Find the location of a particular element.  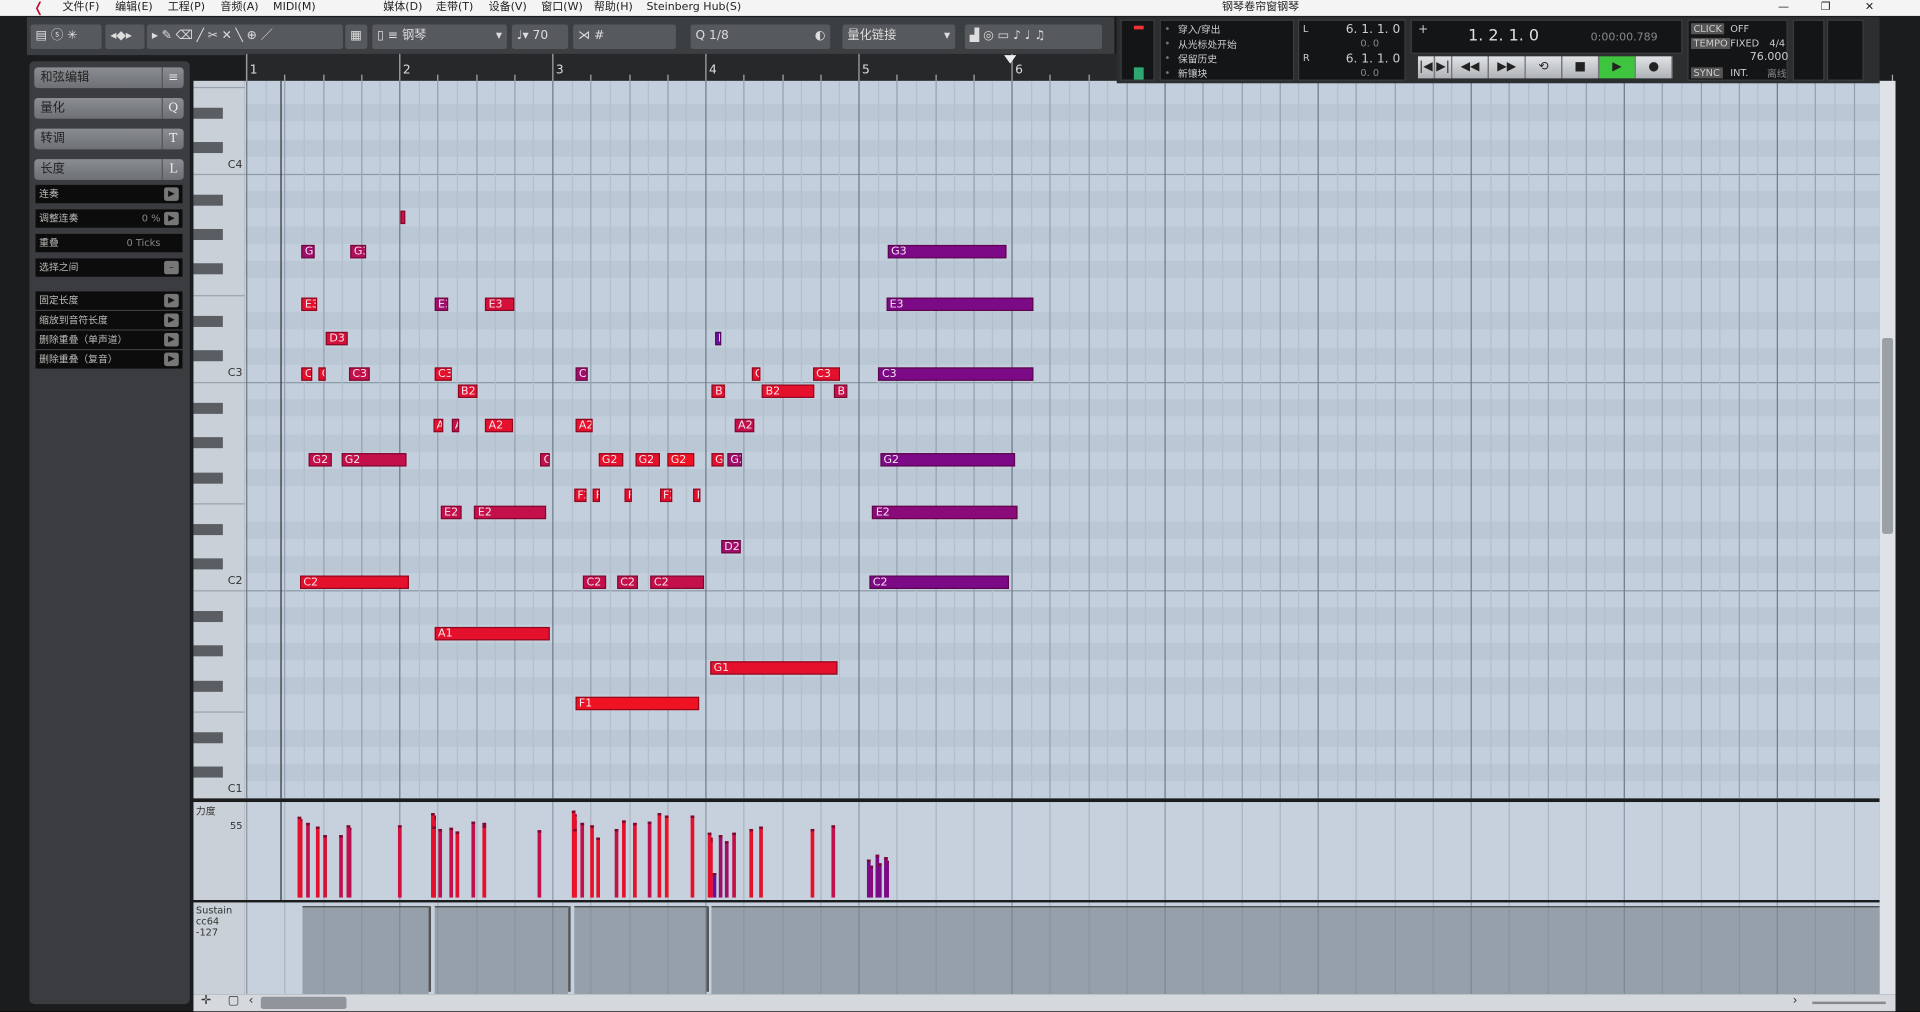

playhead-marker-icon is located at coordinates (1010, 59).